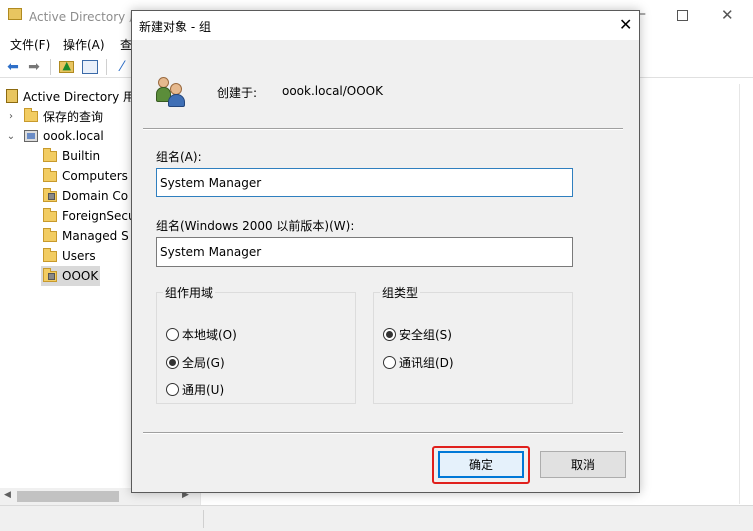  What do you see at coordinates (209, 335) in the screenshot?
I see `radio-label: 本地域(O)` at bounding box center [209, 335].